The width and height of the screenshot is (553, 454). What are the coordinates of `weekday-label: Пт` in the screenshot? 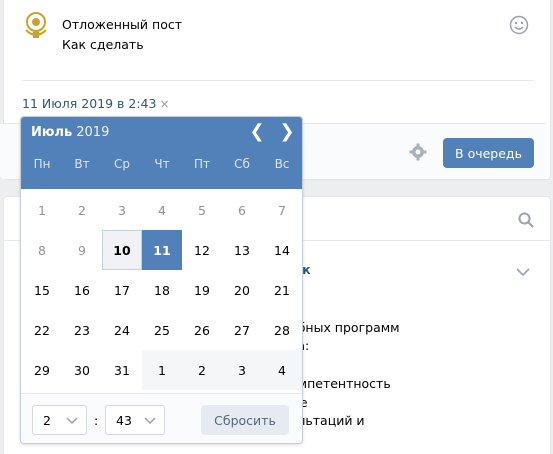 It's located at (201, 164).